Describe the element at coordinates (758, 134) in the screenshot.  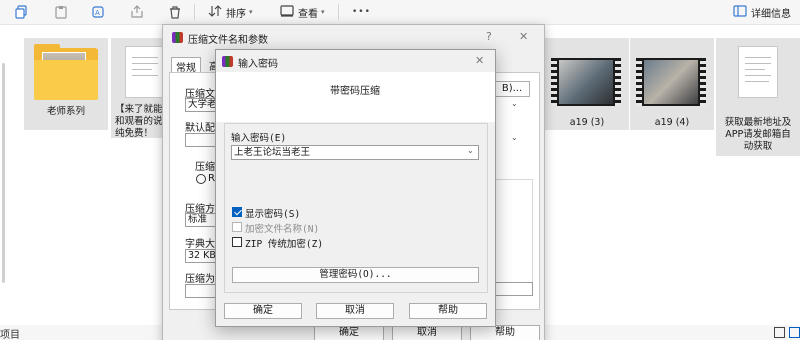
I see `file-name-line: APP请发邮箱自` at that location.